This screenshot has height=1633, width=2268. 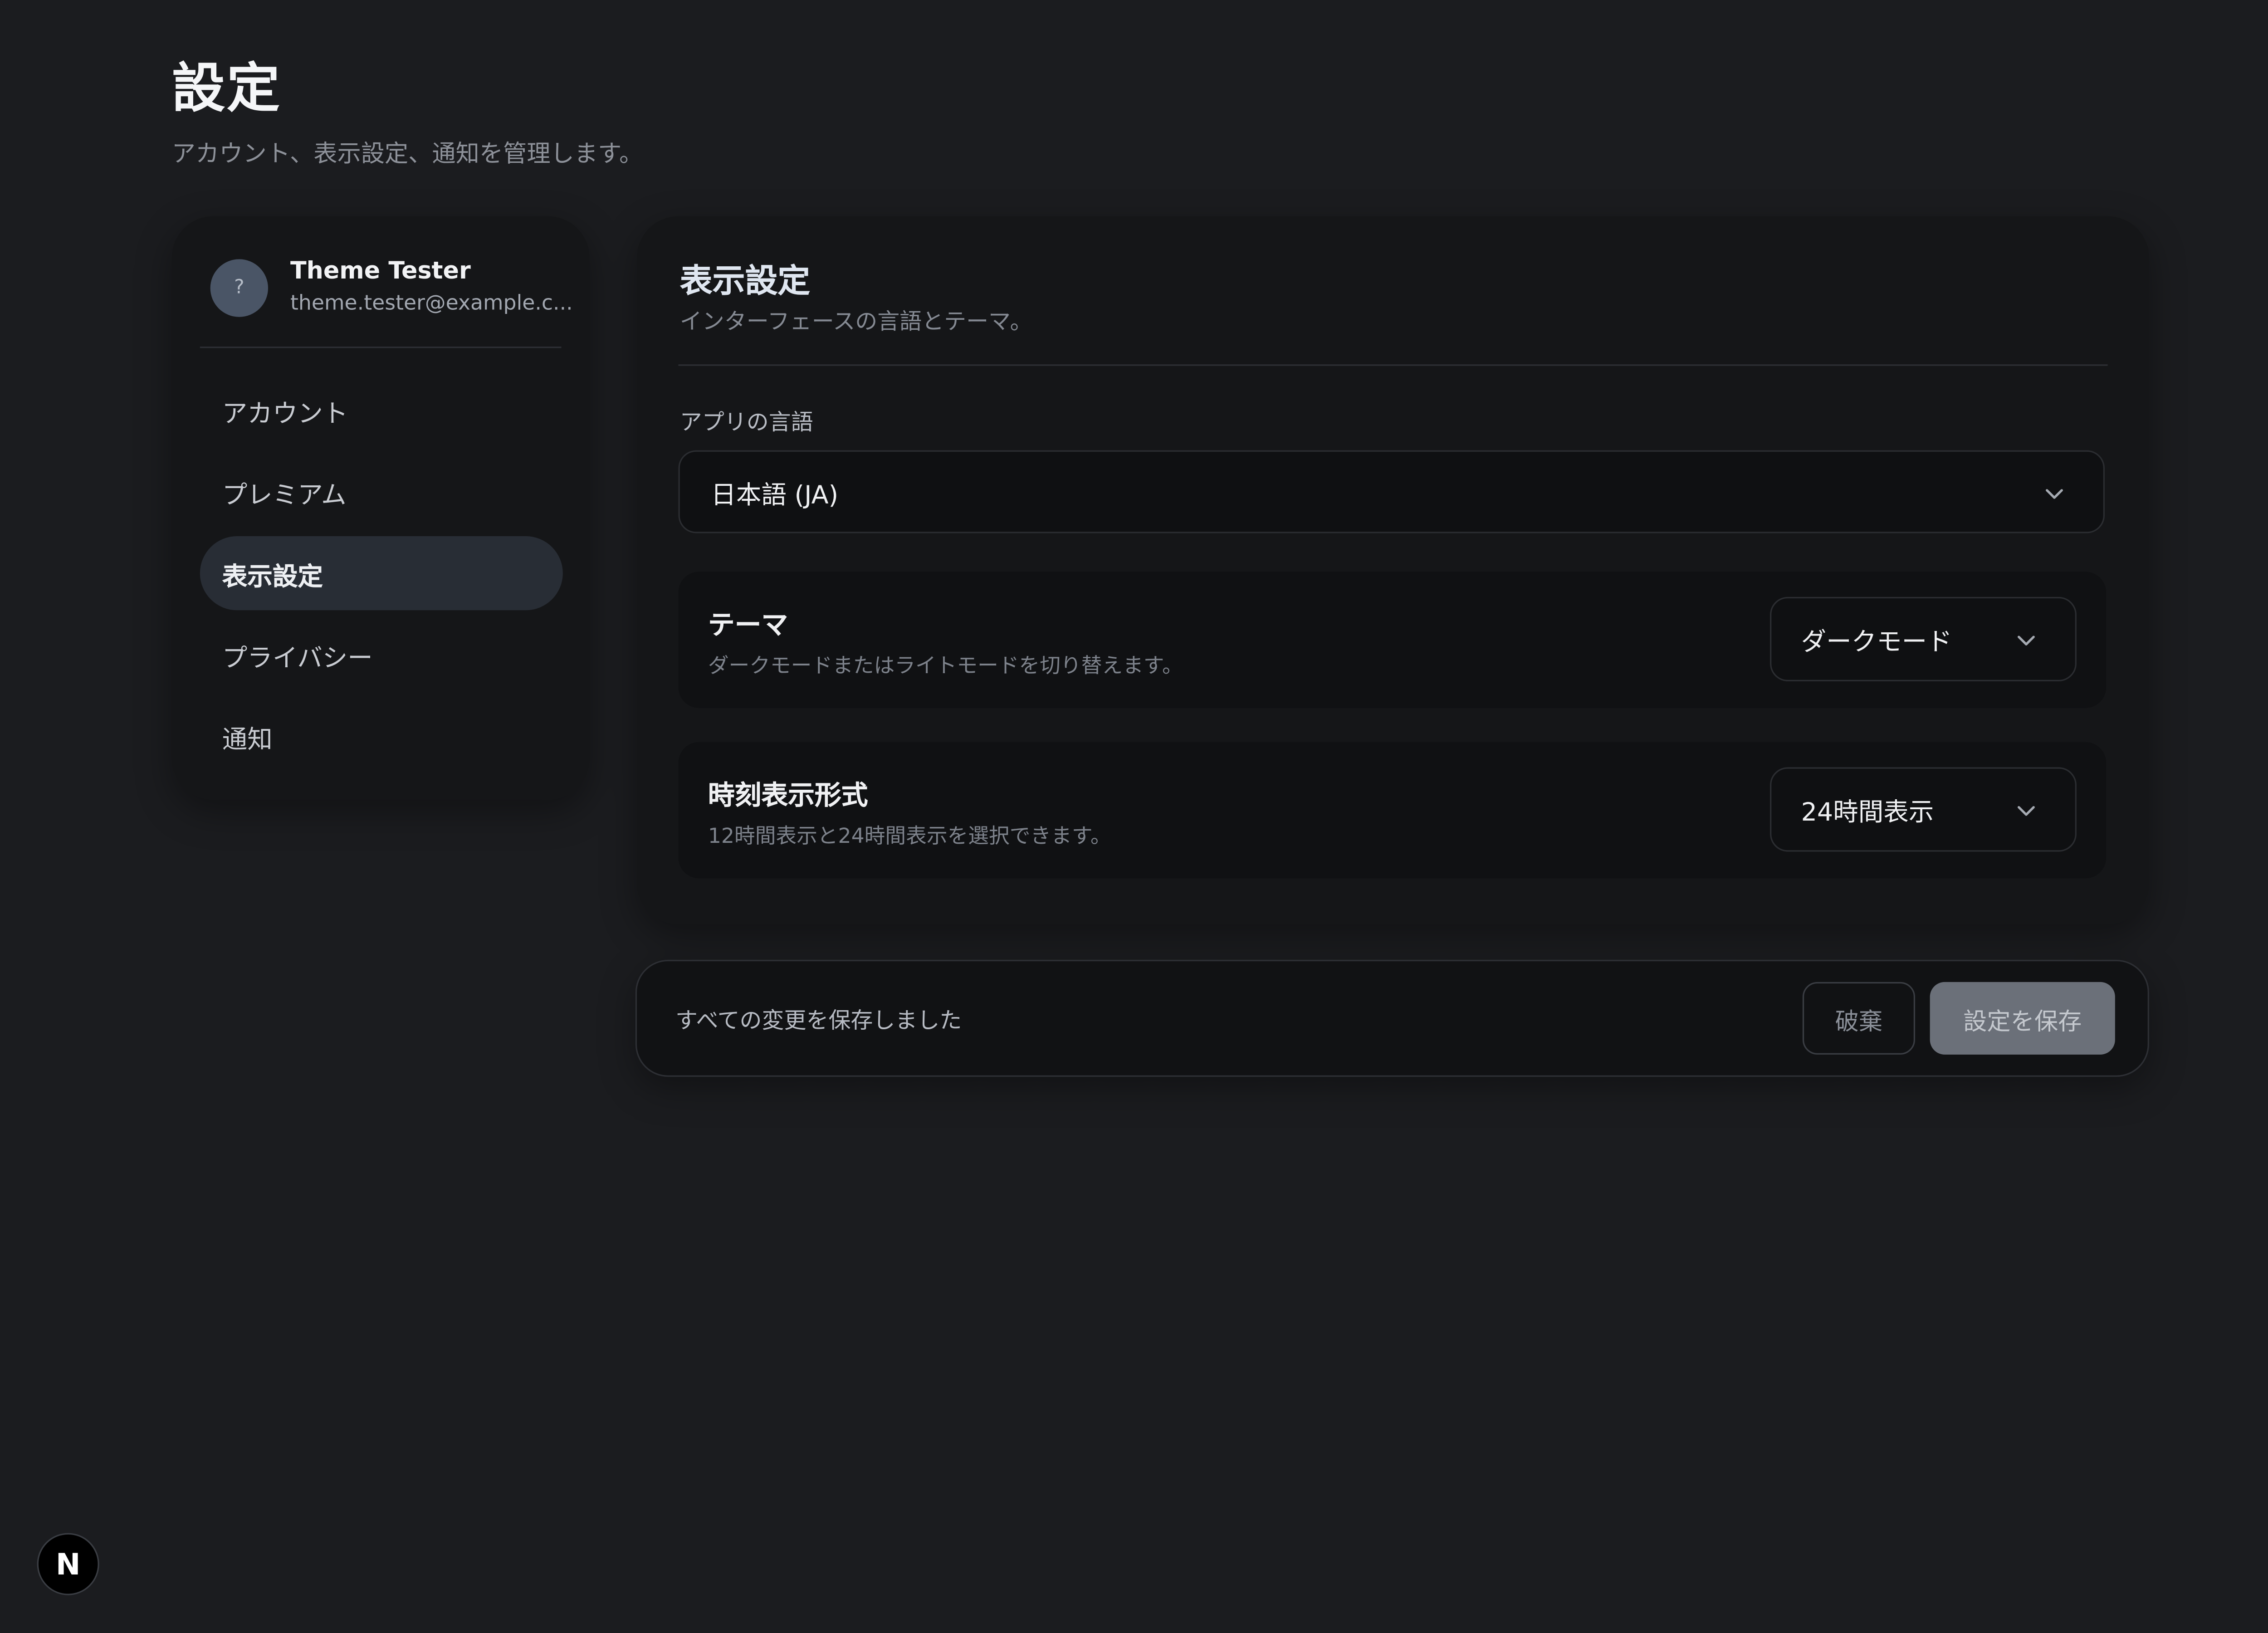 What do you see at coordinates (856, 321) in the screenshot?
I see `panel-subtitle: インターフェースの言語とテーマ。` at bounding box center [856, 321].